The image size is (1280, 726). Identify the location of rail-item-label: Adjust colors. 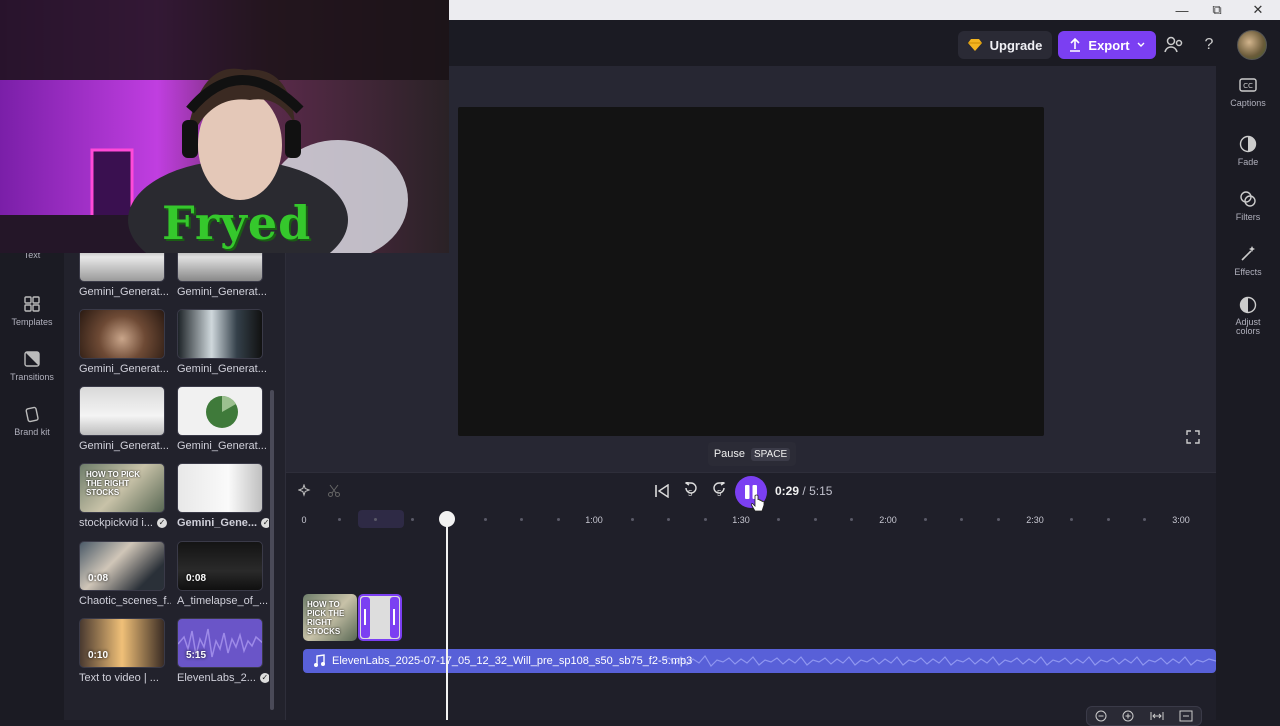
(1248, 326).